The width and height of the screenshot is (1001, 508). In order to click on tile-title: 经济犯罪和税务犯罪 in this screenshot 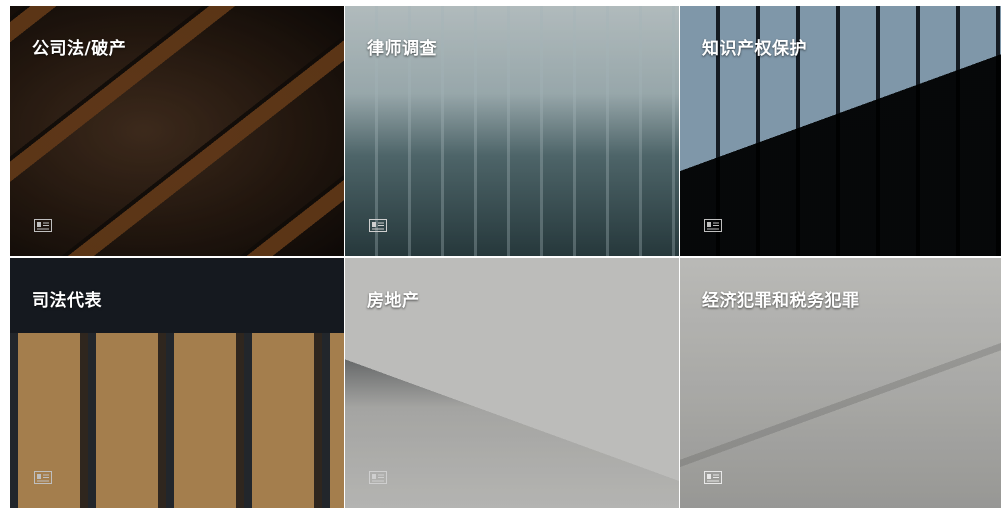, I will do `click(781, 301)`.